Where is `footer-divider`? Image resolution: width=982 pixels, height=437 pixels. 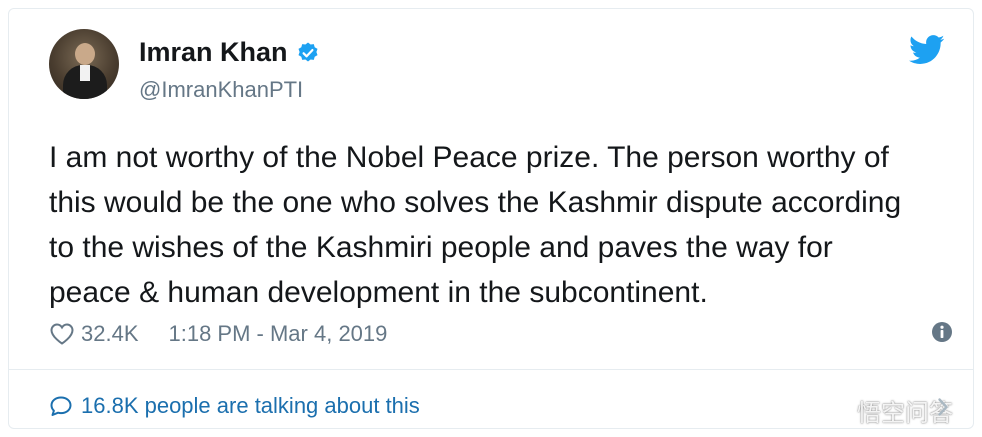 footer-divider is located at coordinates (491, 369).